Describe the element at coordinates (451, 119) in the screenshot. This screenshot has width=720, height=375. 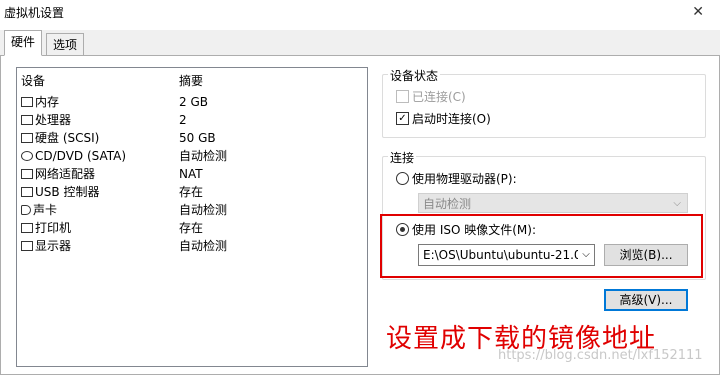
I see `power-on-label: 启动时连接(O)` at that location.